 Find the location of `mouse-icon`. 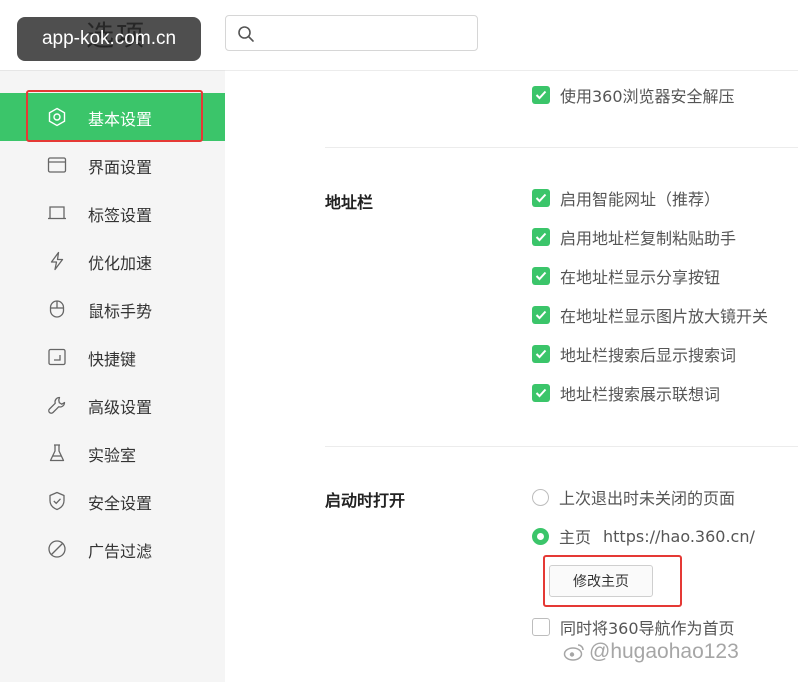

mouse-icon is located at coordinates (57, 309).